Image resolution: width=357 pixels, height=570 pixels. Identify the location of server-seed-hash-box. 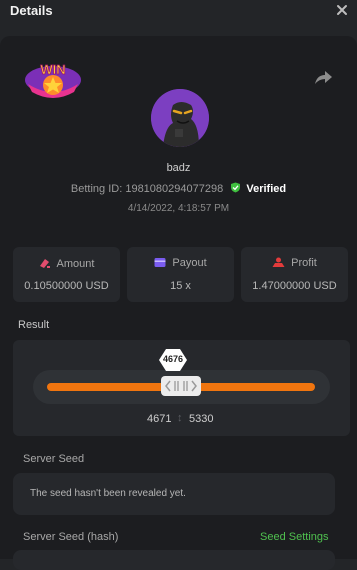
(174, 560).